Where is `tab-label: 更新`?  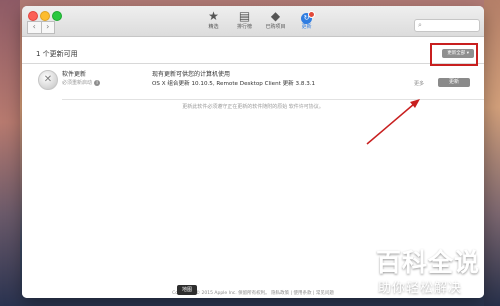 tab-label: 更新 is located at coordinates (306, 27).